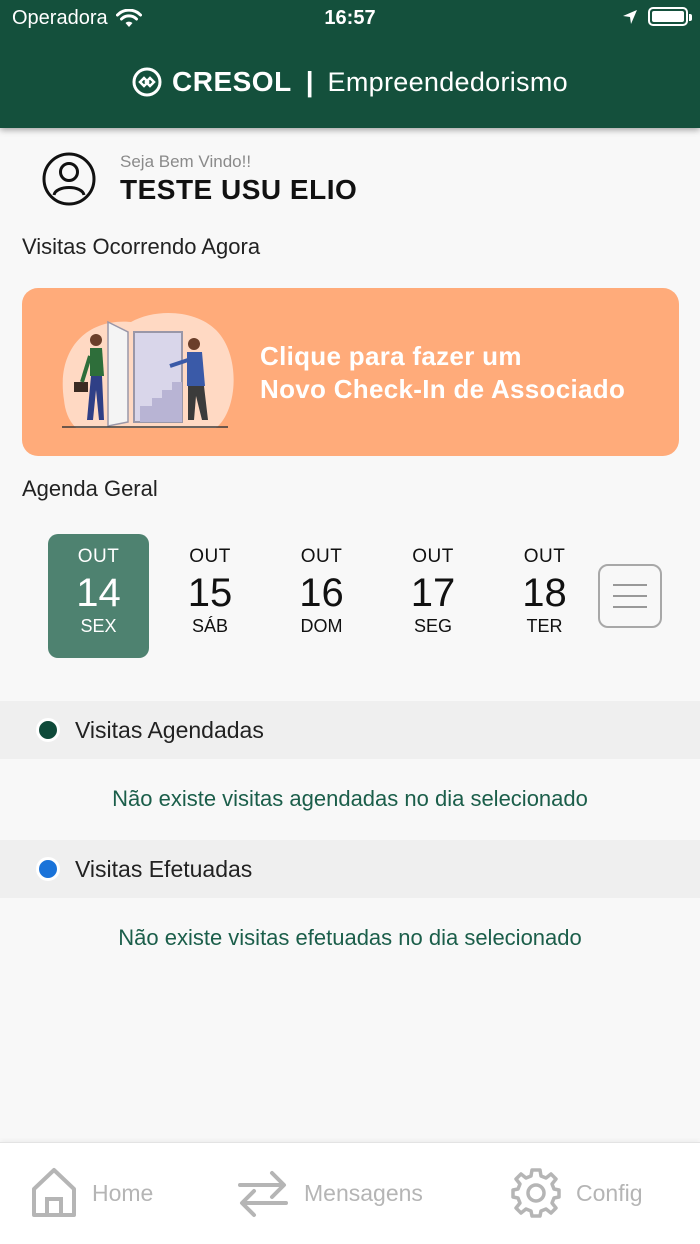 The height and width of the screenshot is (1244, 700). Describe the element at coordinates (123, 1192) in the screenshot. I see `tab-home-label: Home` at that location.